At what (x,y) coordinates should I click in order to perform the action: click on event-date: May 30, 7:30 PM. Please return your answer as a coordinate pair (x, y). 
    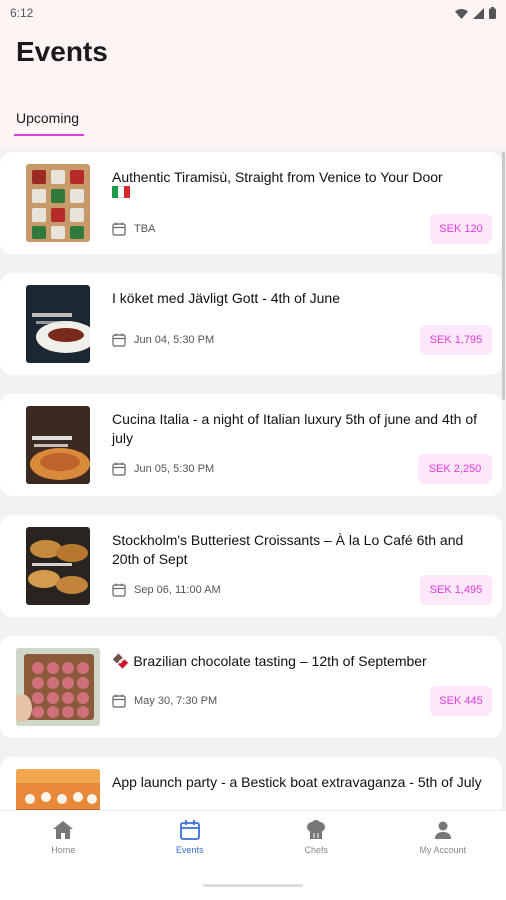
    Looking at the image, I should click on (164, 701).